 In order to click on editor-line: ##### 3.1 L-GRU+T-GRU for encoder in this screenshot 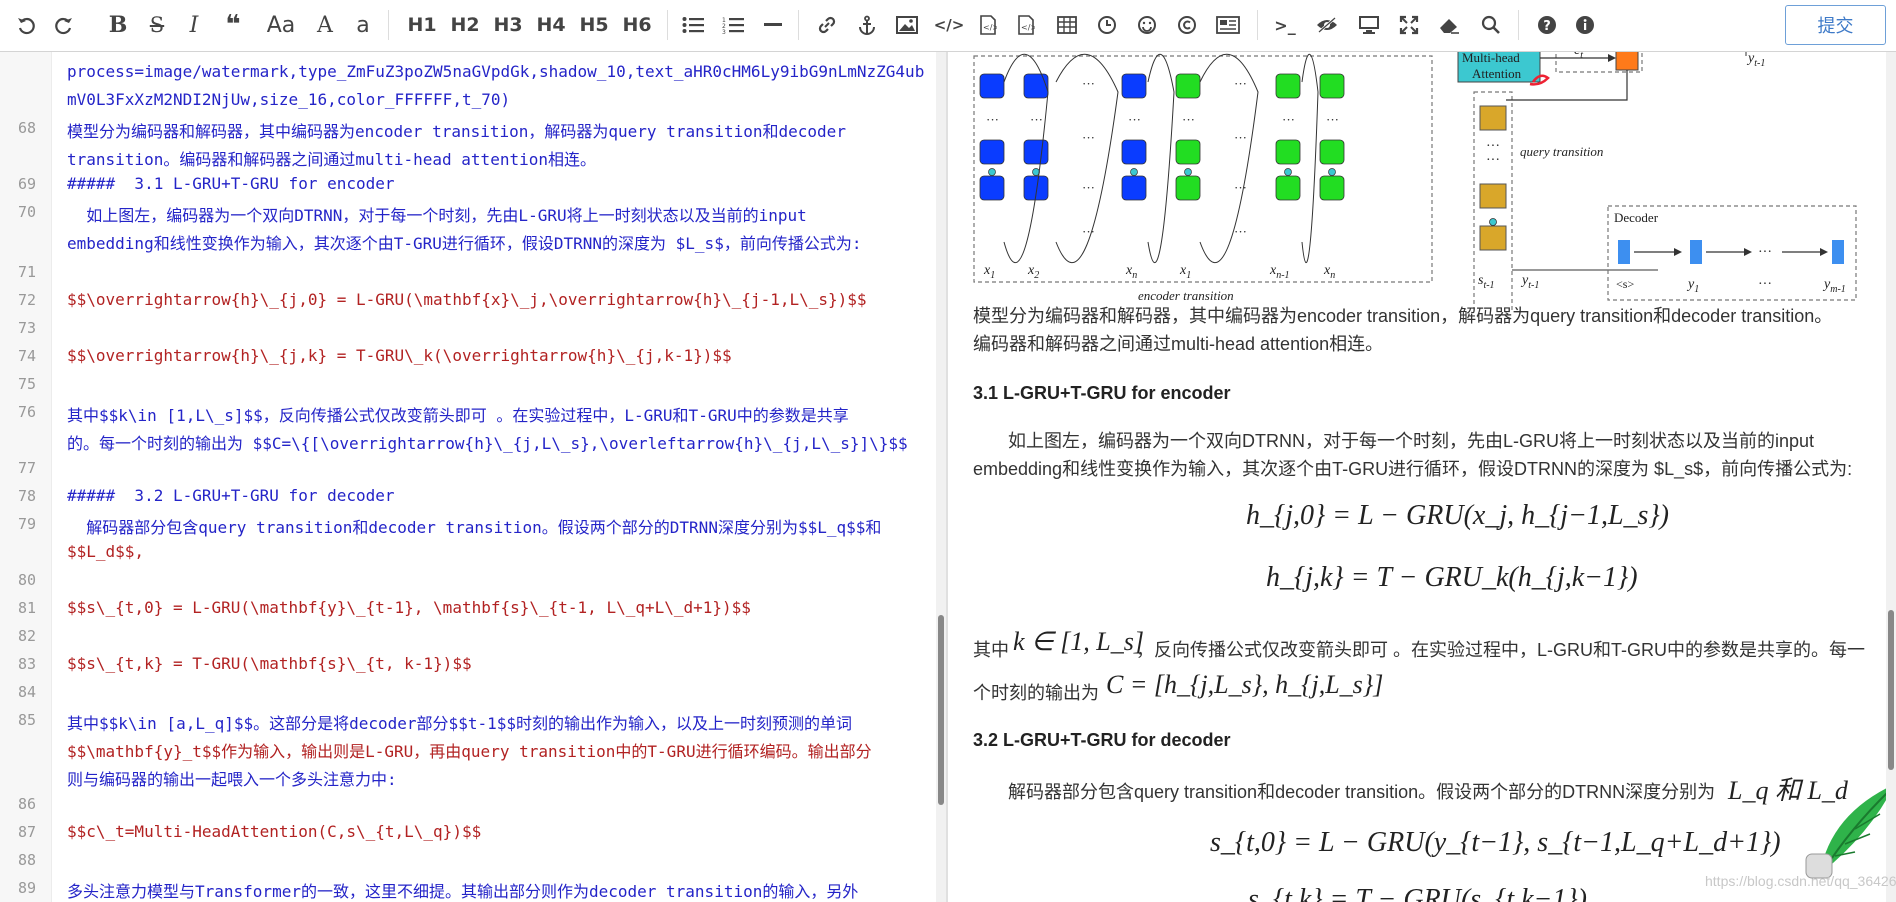, I will do `click(231, 183)`.